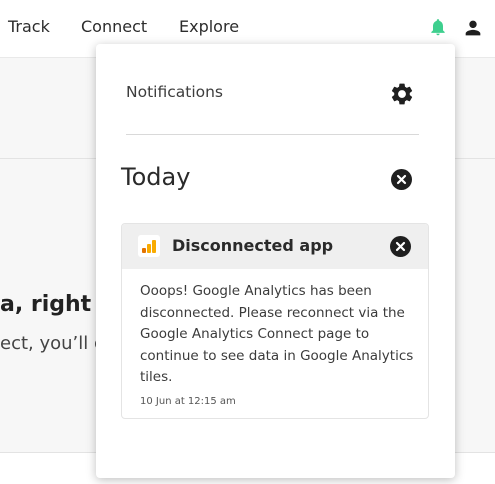  What do you see at coordinates (209, 26) in the screenshot?
I see `nav-explore: Explore` at bounding box center [209, 26].